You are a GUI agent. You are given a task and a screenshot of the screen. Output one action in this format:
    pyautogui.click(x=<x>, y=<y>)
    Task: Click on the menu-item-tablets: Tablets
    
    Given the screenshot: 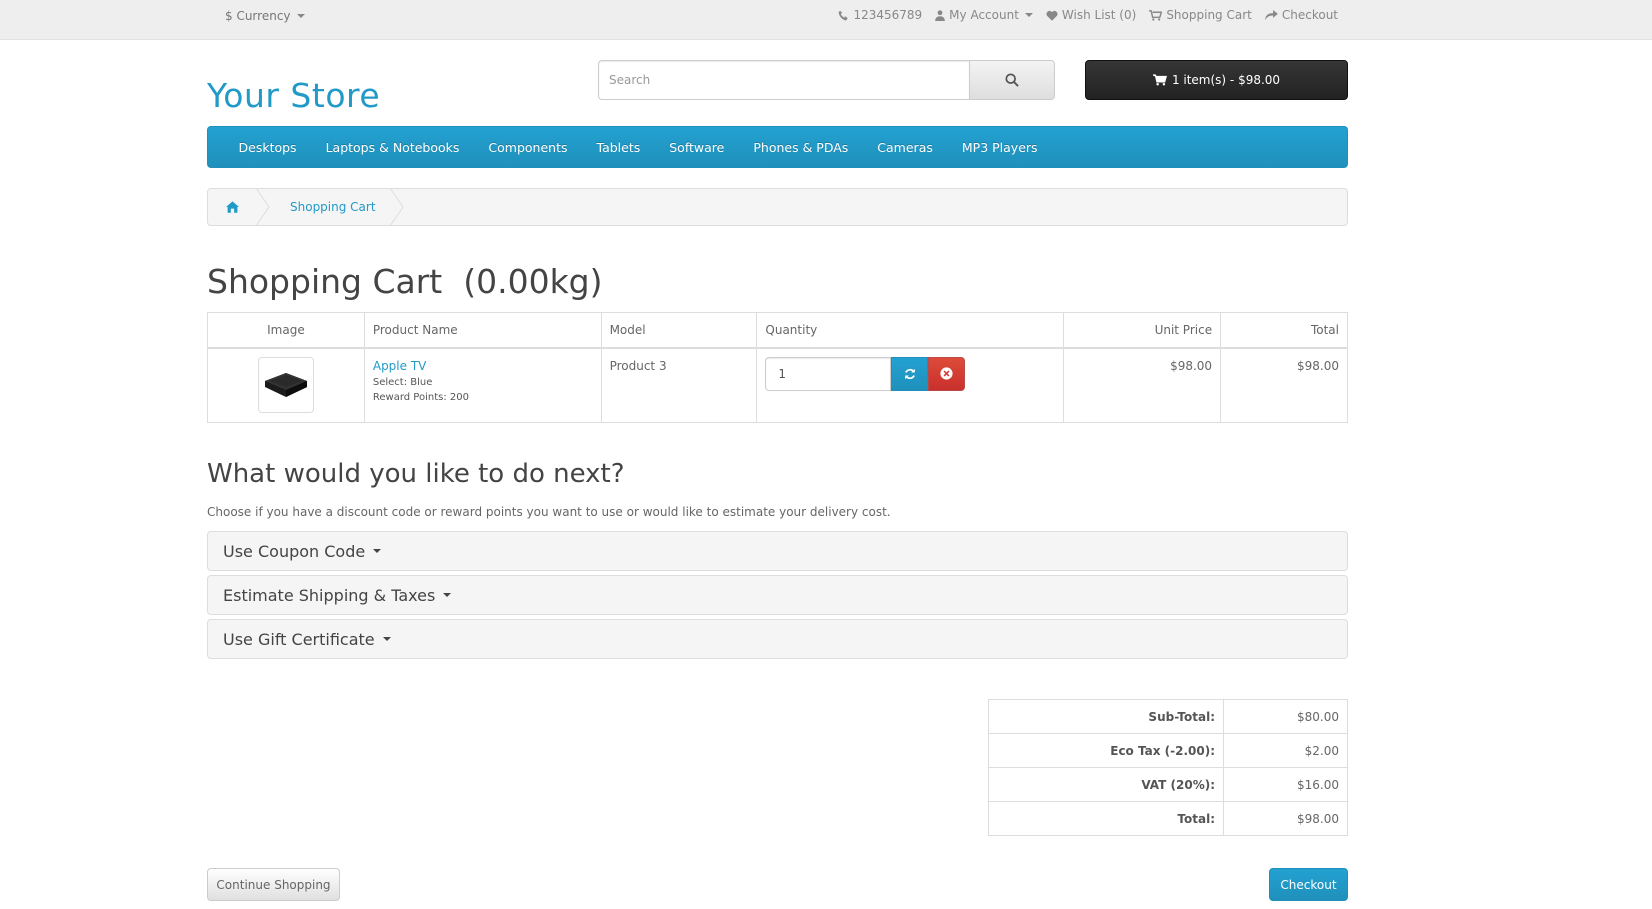 What is the action you would take?
    pyautogui.click(x=618, y=147)
    